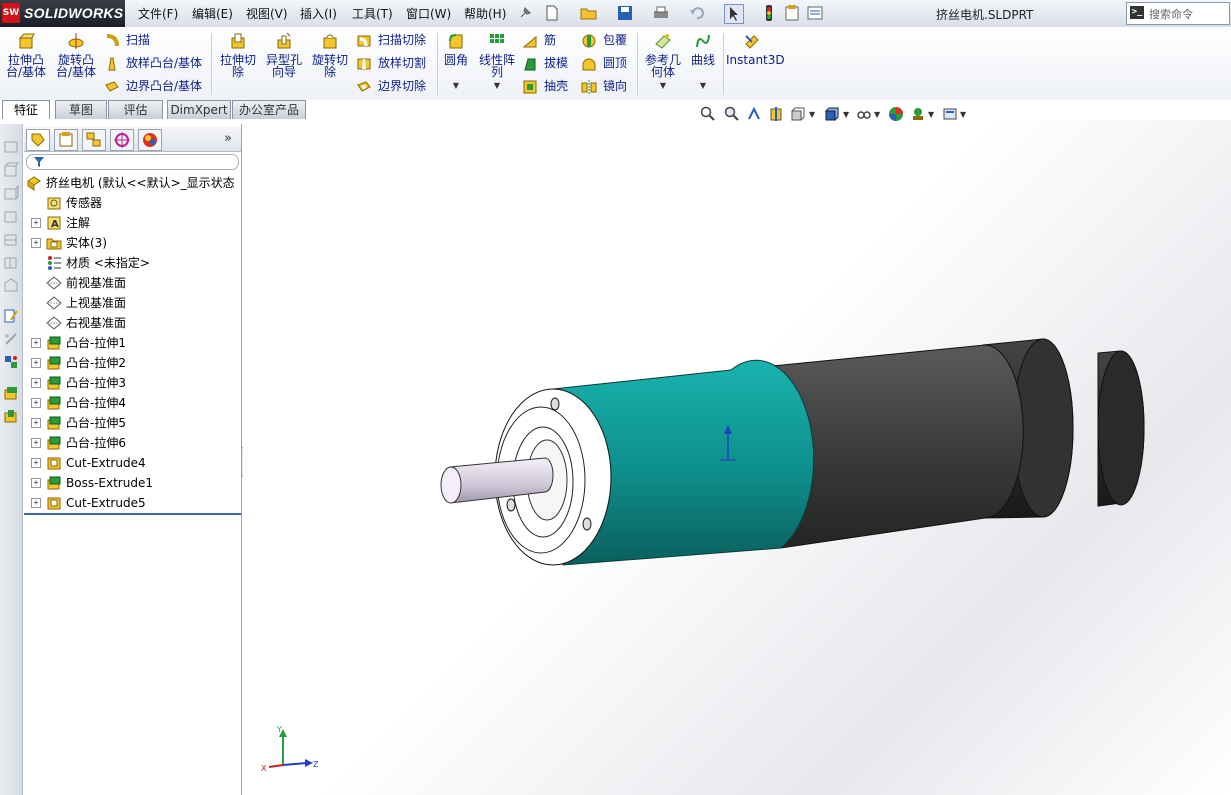 This screenshot has height=795, width=1231. I want to click on menu-window: 窗口(W), so click(428, 13).